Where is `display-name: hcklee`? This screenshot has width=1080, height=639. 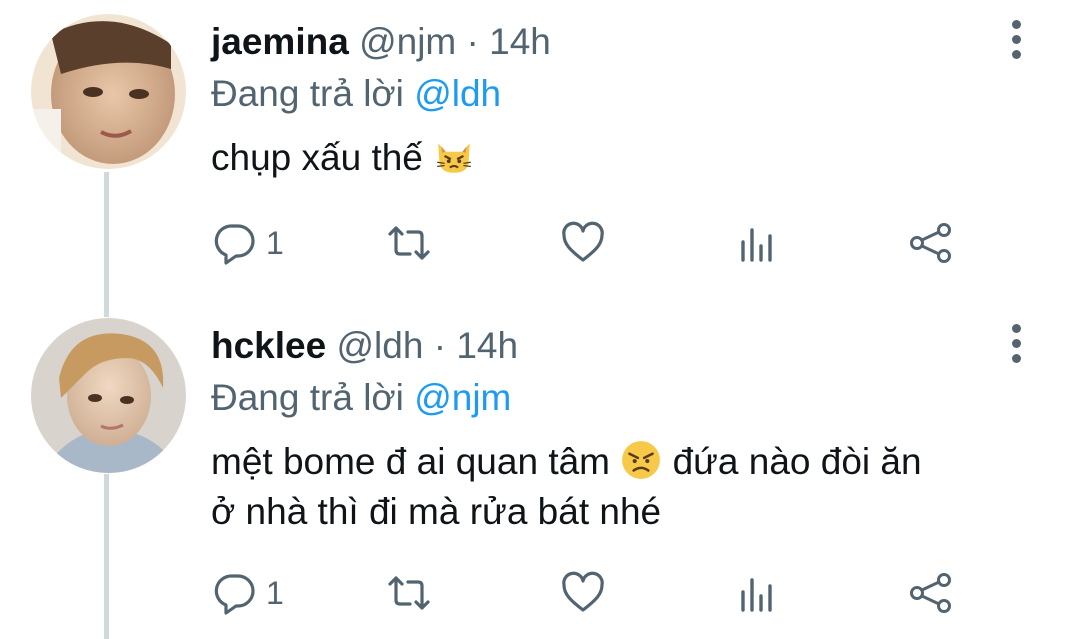 display-name: hcklee is located at coordinates (268, 345).